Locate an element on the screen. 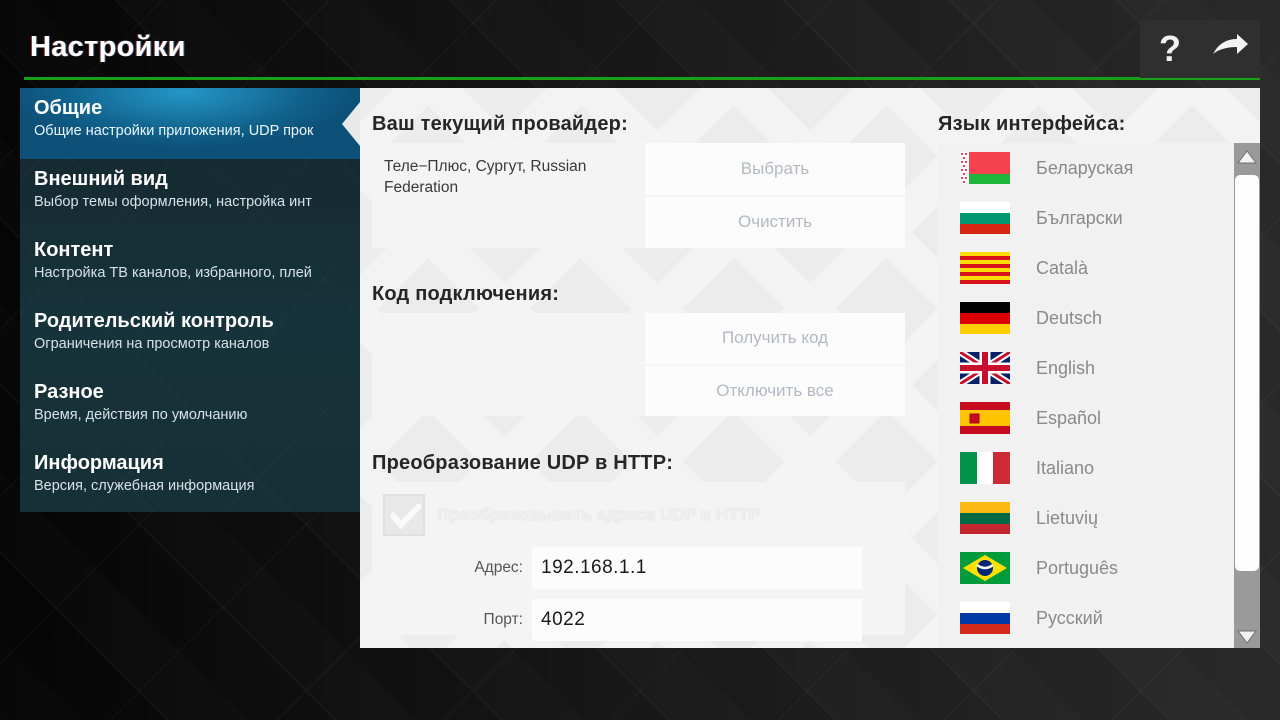  connection-code-actions: Получить код Отключить все is located at coordinates (775, 364).